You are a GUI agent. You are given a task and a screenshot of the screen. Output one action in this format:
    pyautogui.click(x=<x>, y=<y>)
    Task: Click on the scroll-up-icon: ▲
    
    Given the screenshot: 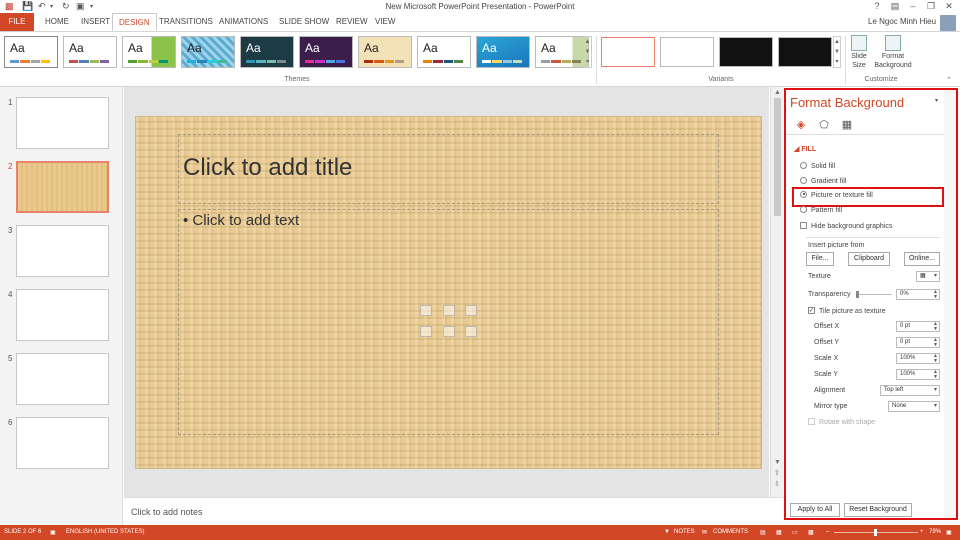 What is the action you would take?
    pyautogui.click(x=777, y=92)
    